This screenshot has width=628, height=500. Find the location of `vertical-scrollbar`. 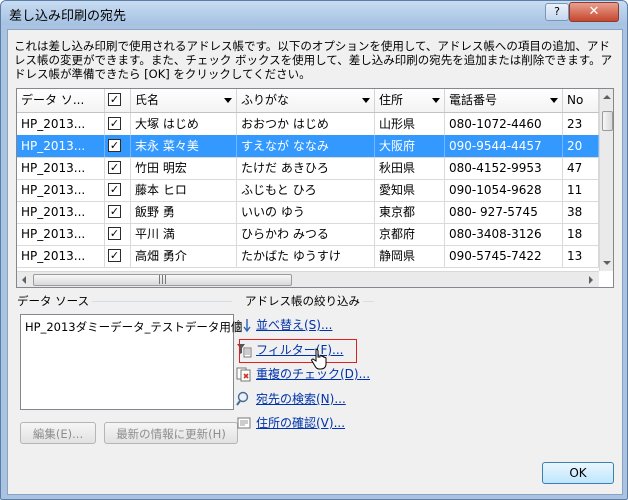

vertical-scrollbar is located at coordinates (606, 180).